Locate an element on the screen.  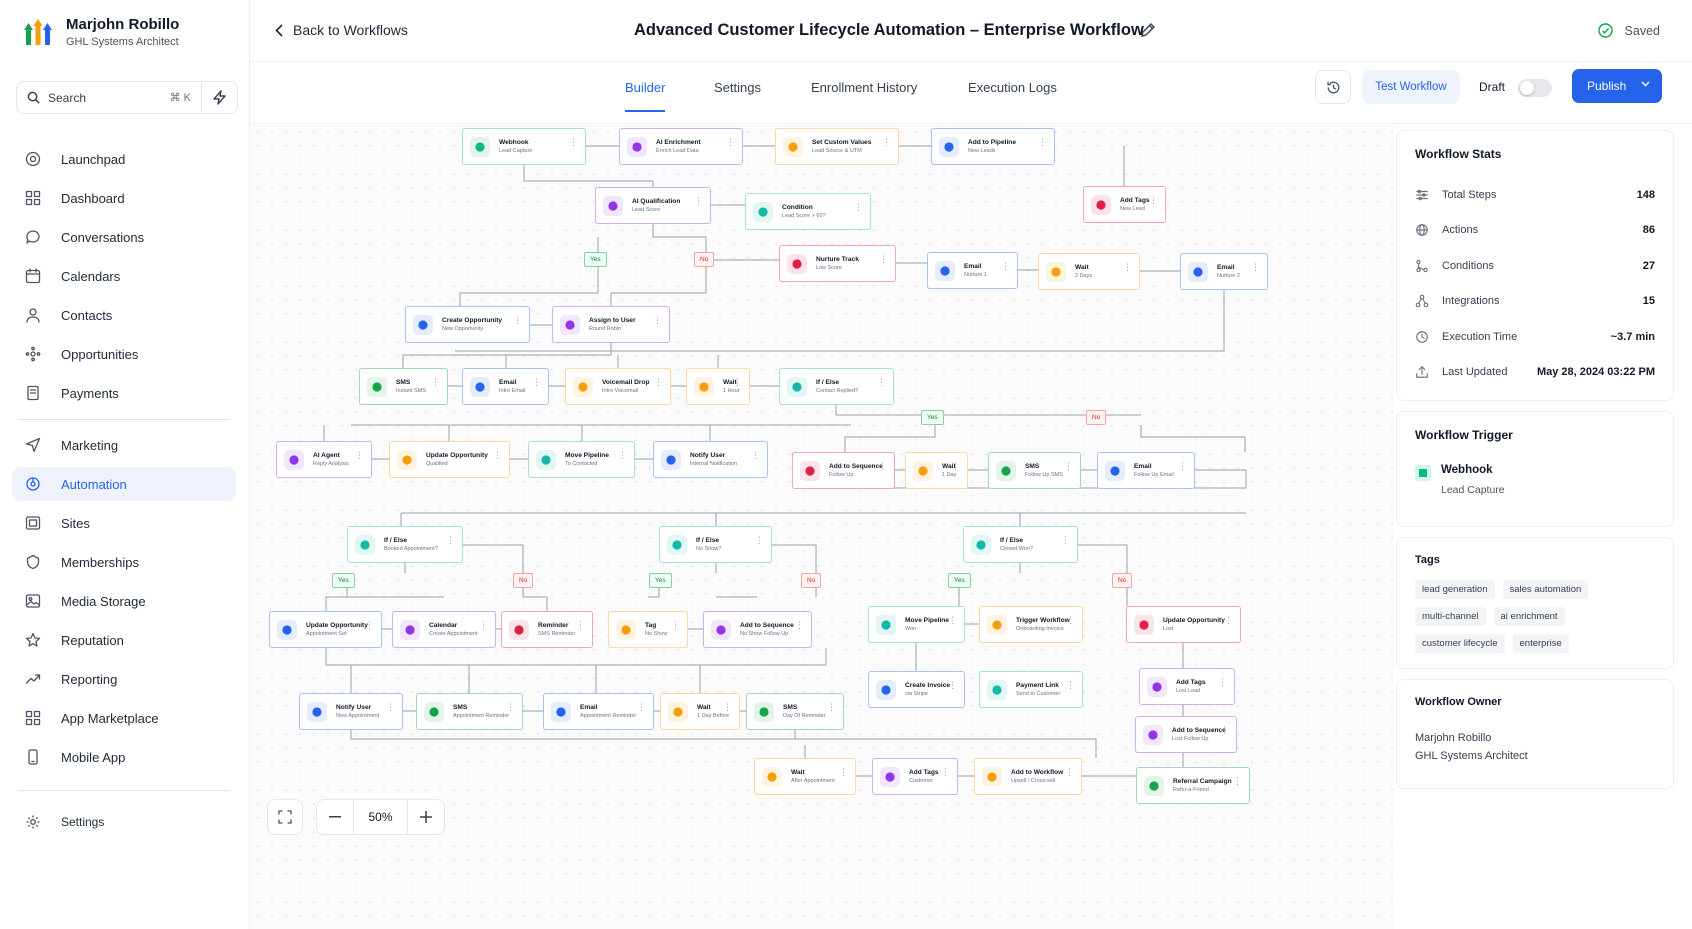
workflow-node: Move Pipeline To Contacted ⋮ is located at coordinates (581, 459).